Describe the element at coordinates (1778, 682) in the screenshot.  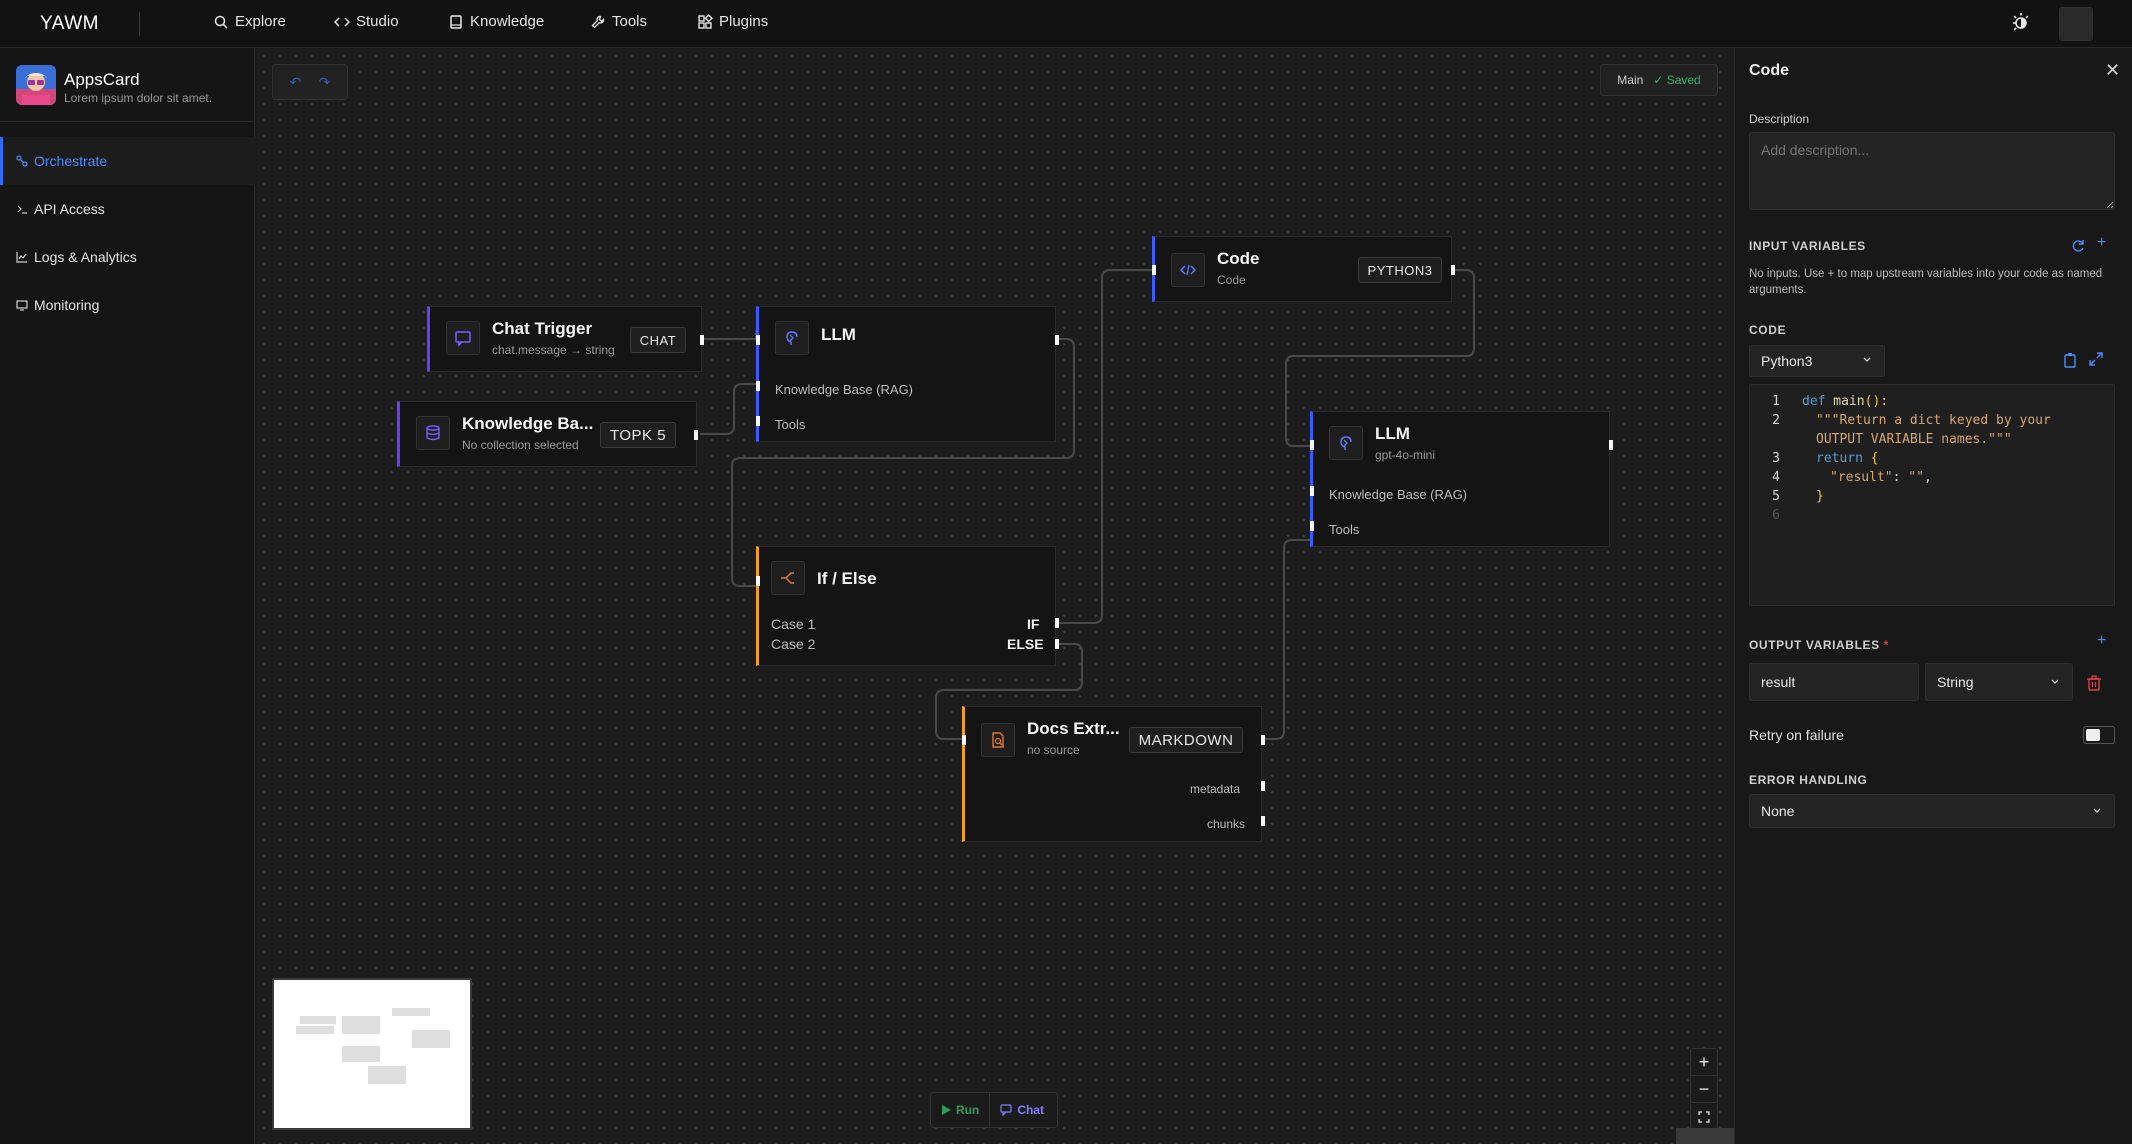
I see `output-name-value: result` at that location.